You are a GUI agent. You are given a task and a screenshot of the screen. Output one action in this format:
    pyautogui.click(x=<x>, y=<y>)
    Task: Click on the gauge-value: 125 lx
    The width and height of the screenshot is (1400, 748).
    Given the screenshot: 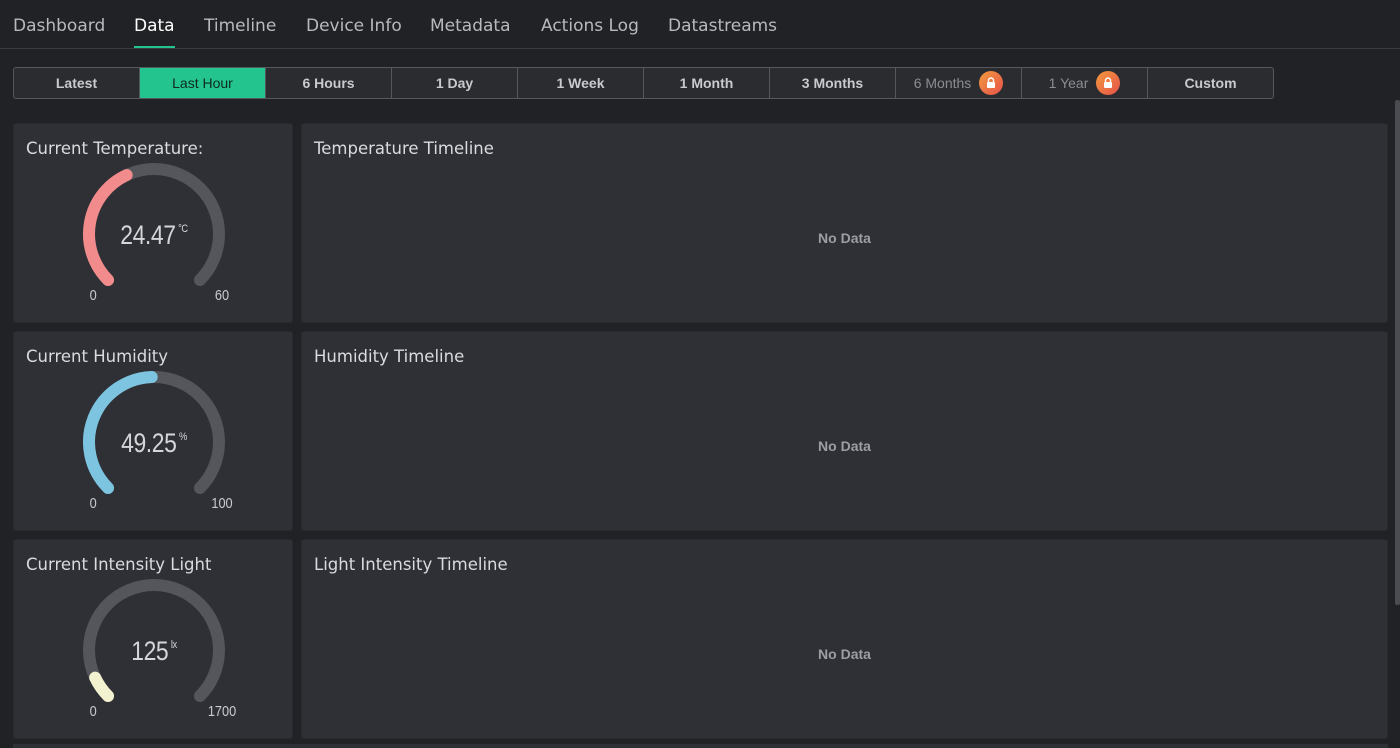 What is the action you would take?
    pyautogui.click(x=154, y=651)
    